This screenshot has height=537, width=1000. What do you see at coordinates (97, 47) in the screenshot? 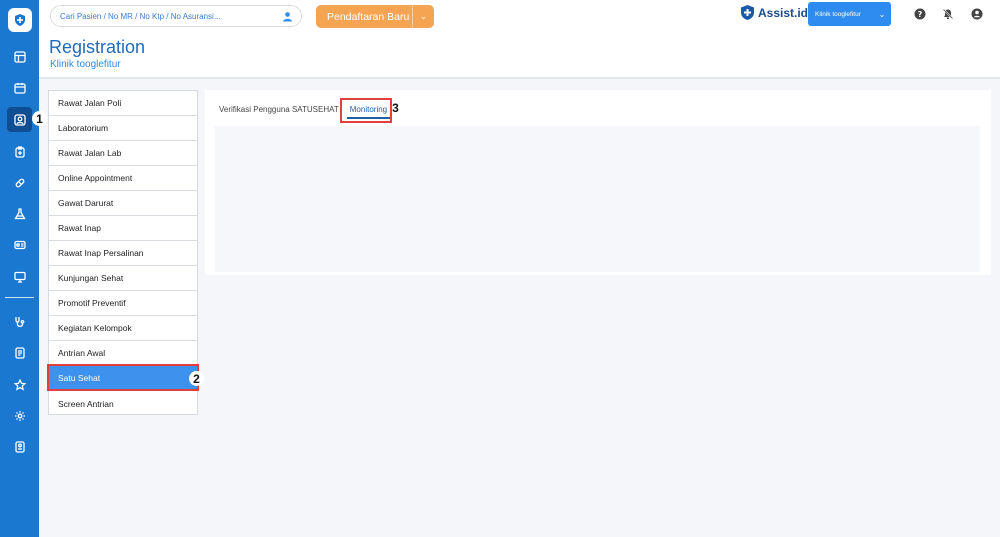
I see `page-title: Registration` at bounding box center [97, 47].